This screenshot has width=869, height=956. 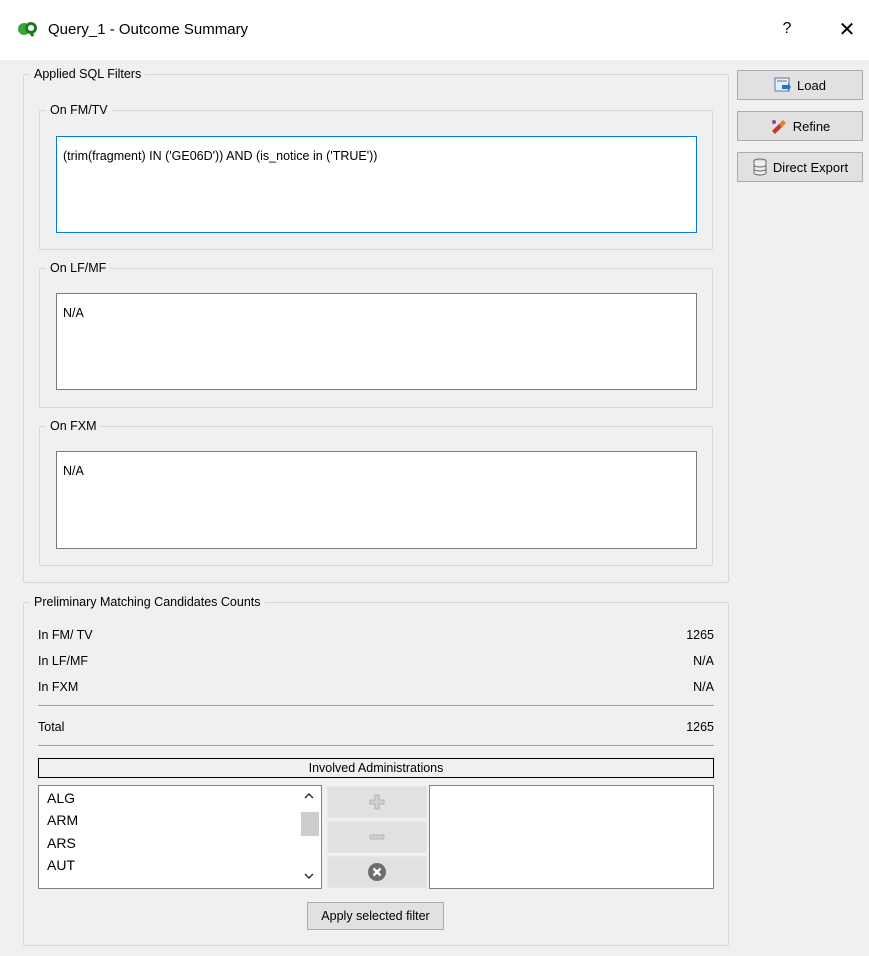 I want to click on close-button: ✕, so click(x=847, y=29).